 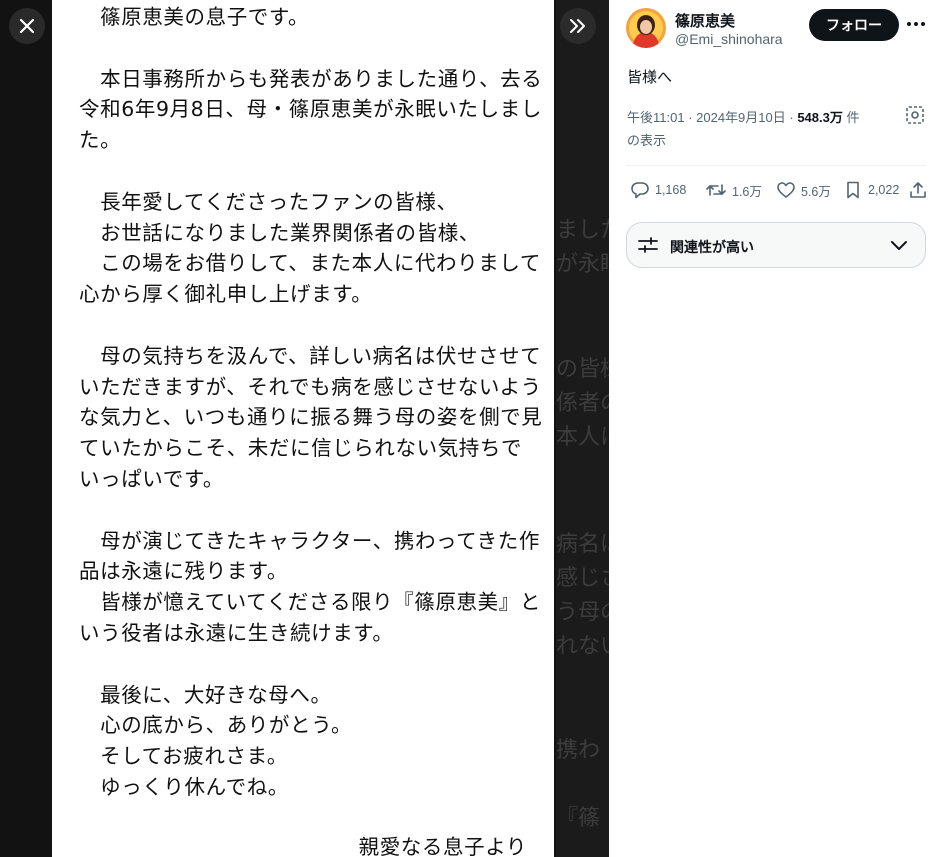 I want to click on sort-label: 関連性が高い, so click(x=712, y=247).